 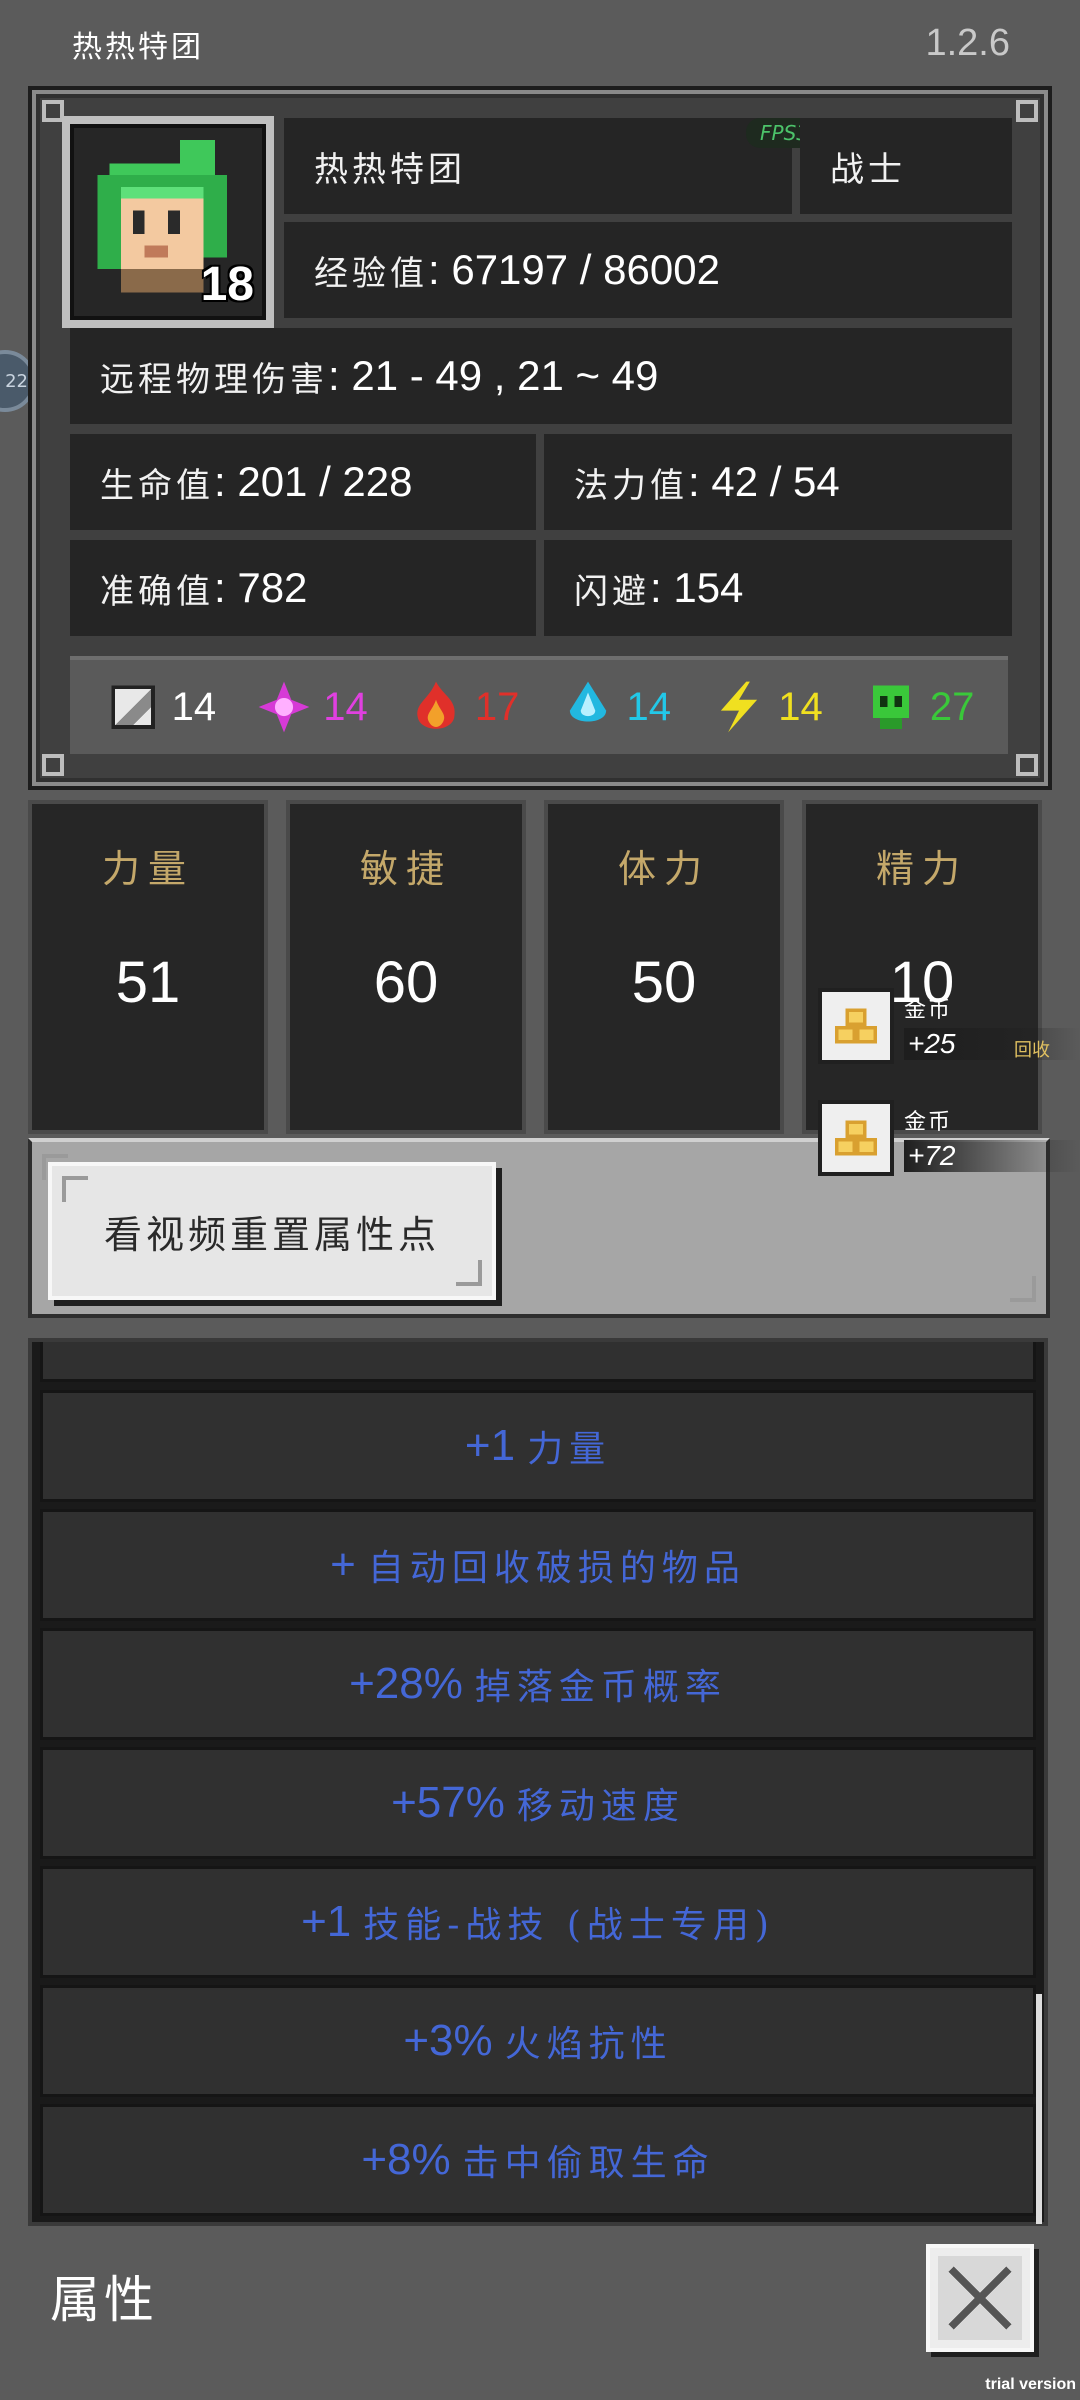 I want to click on bonus-text: 技能-战技 (战士专用), so click(x=569, y=1925).